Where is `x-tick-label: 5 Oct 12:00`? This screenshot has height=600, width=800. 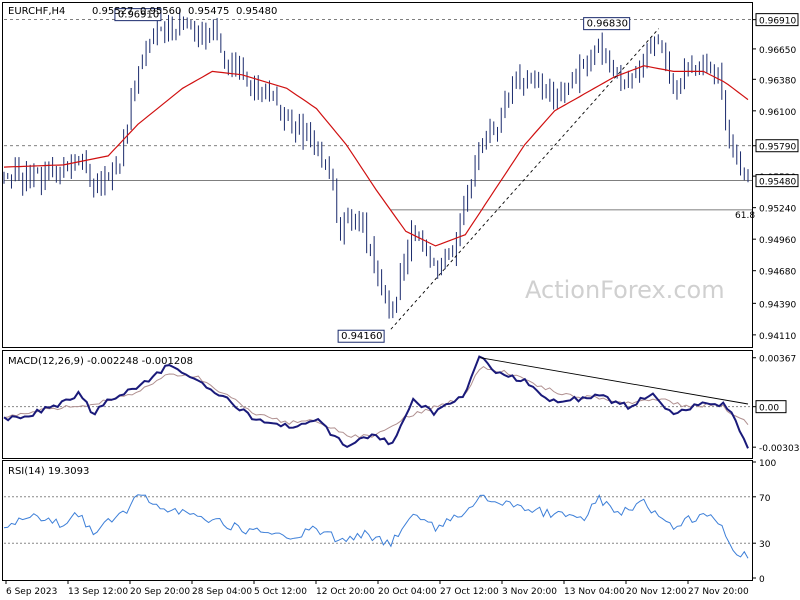
x-tick-label: 5 Oct 12:00 is located at coordinates (280, 592).